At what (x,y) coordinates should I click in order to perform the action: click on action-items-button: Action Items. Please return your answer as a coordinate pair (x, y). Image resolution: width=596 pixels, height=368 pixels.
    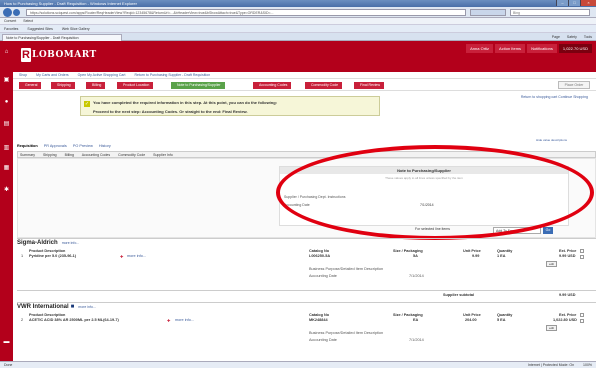
    Looking at the image, I should click on (510, 48).